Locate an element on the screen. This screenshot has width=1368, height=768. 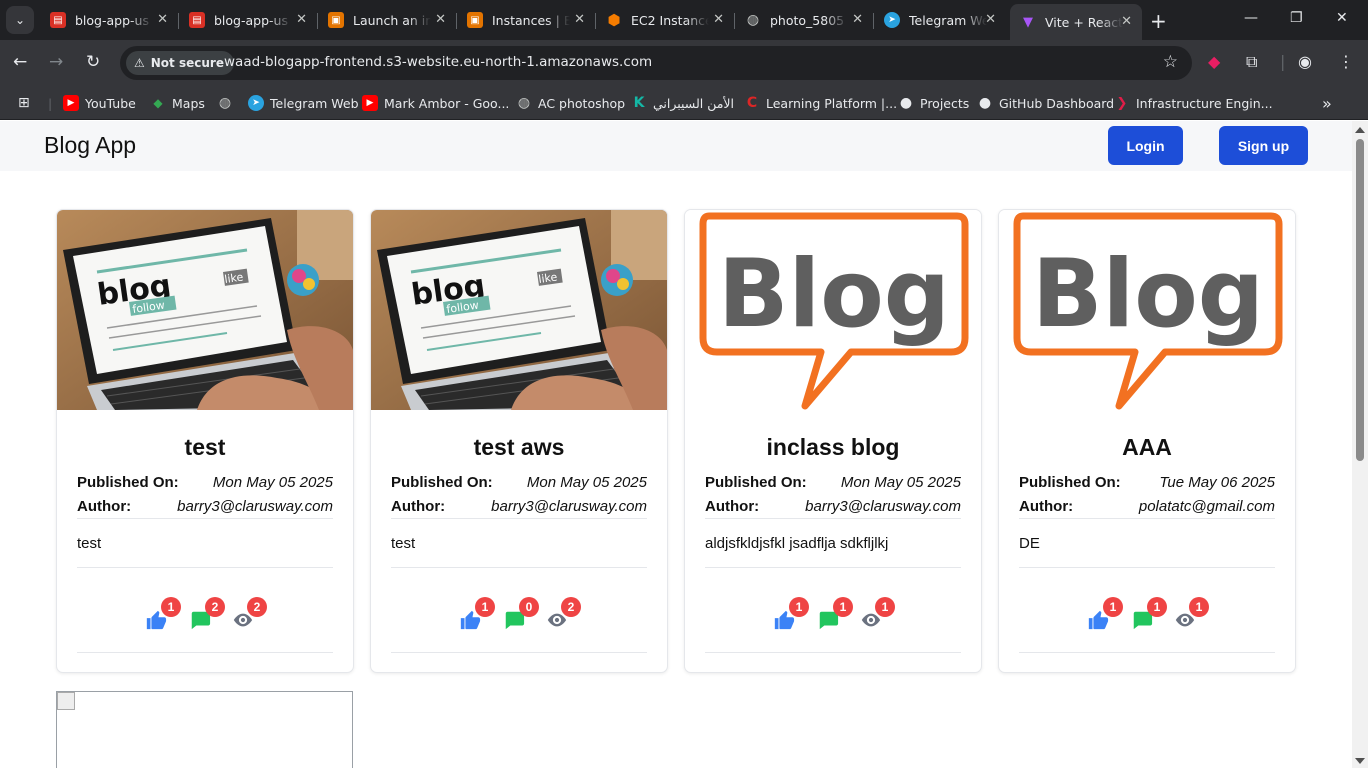
signup-button: Sign up is located at coordinates (1263, 145).